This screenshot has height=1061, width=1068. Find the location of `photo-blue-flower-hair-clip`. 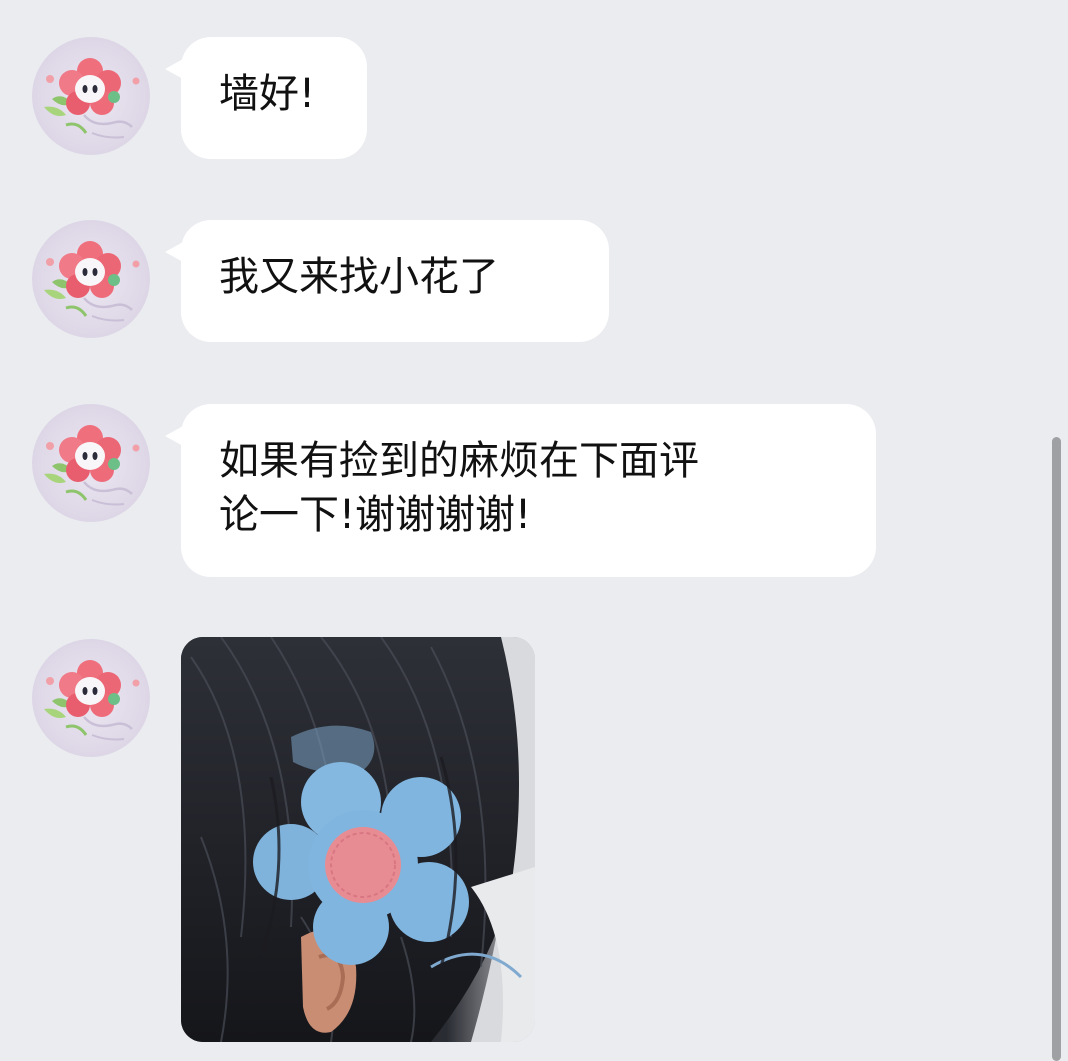

photo-blue-flower-hair-clip is located at coordinates (358, 839).